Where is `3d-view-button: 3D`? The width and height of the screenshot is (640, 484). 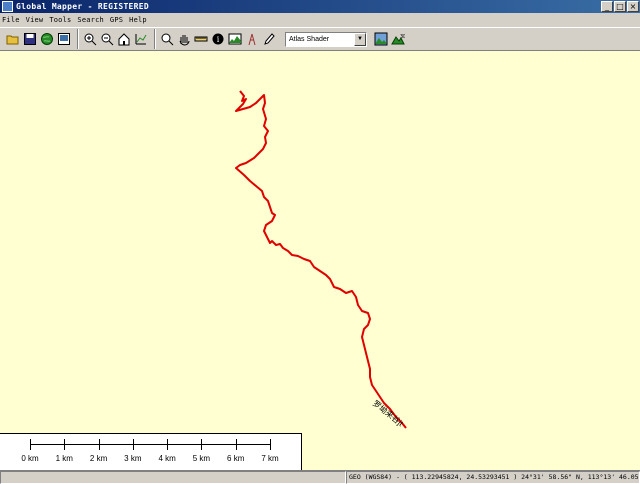 3d-view-button: 3D is located at coordinates (398, 39).